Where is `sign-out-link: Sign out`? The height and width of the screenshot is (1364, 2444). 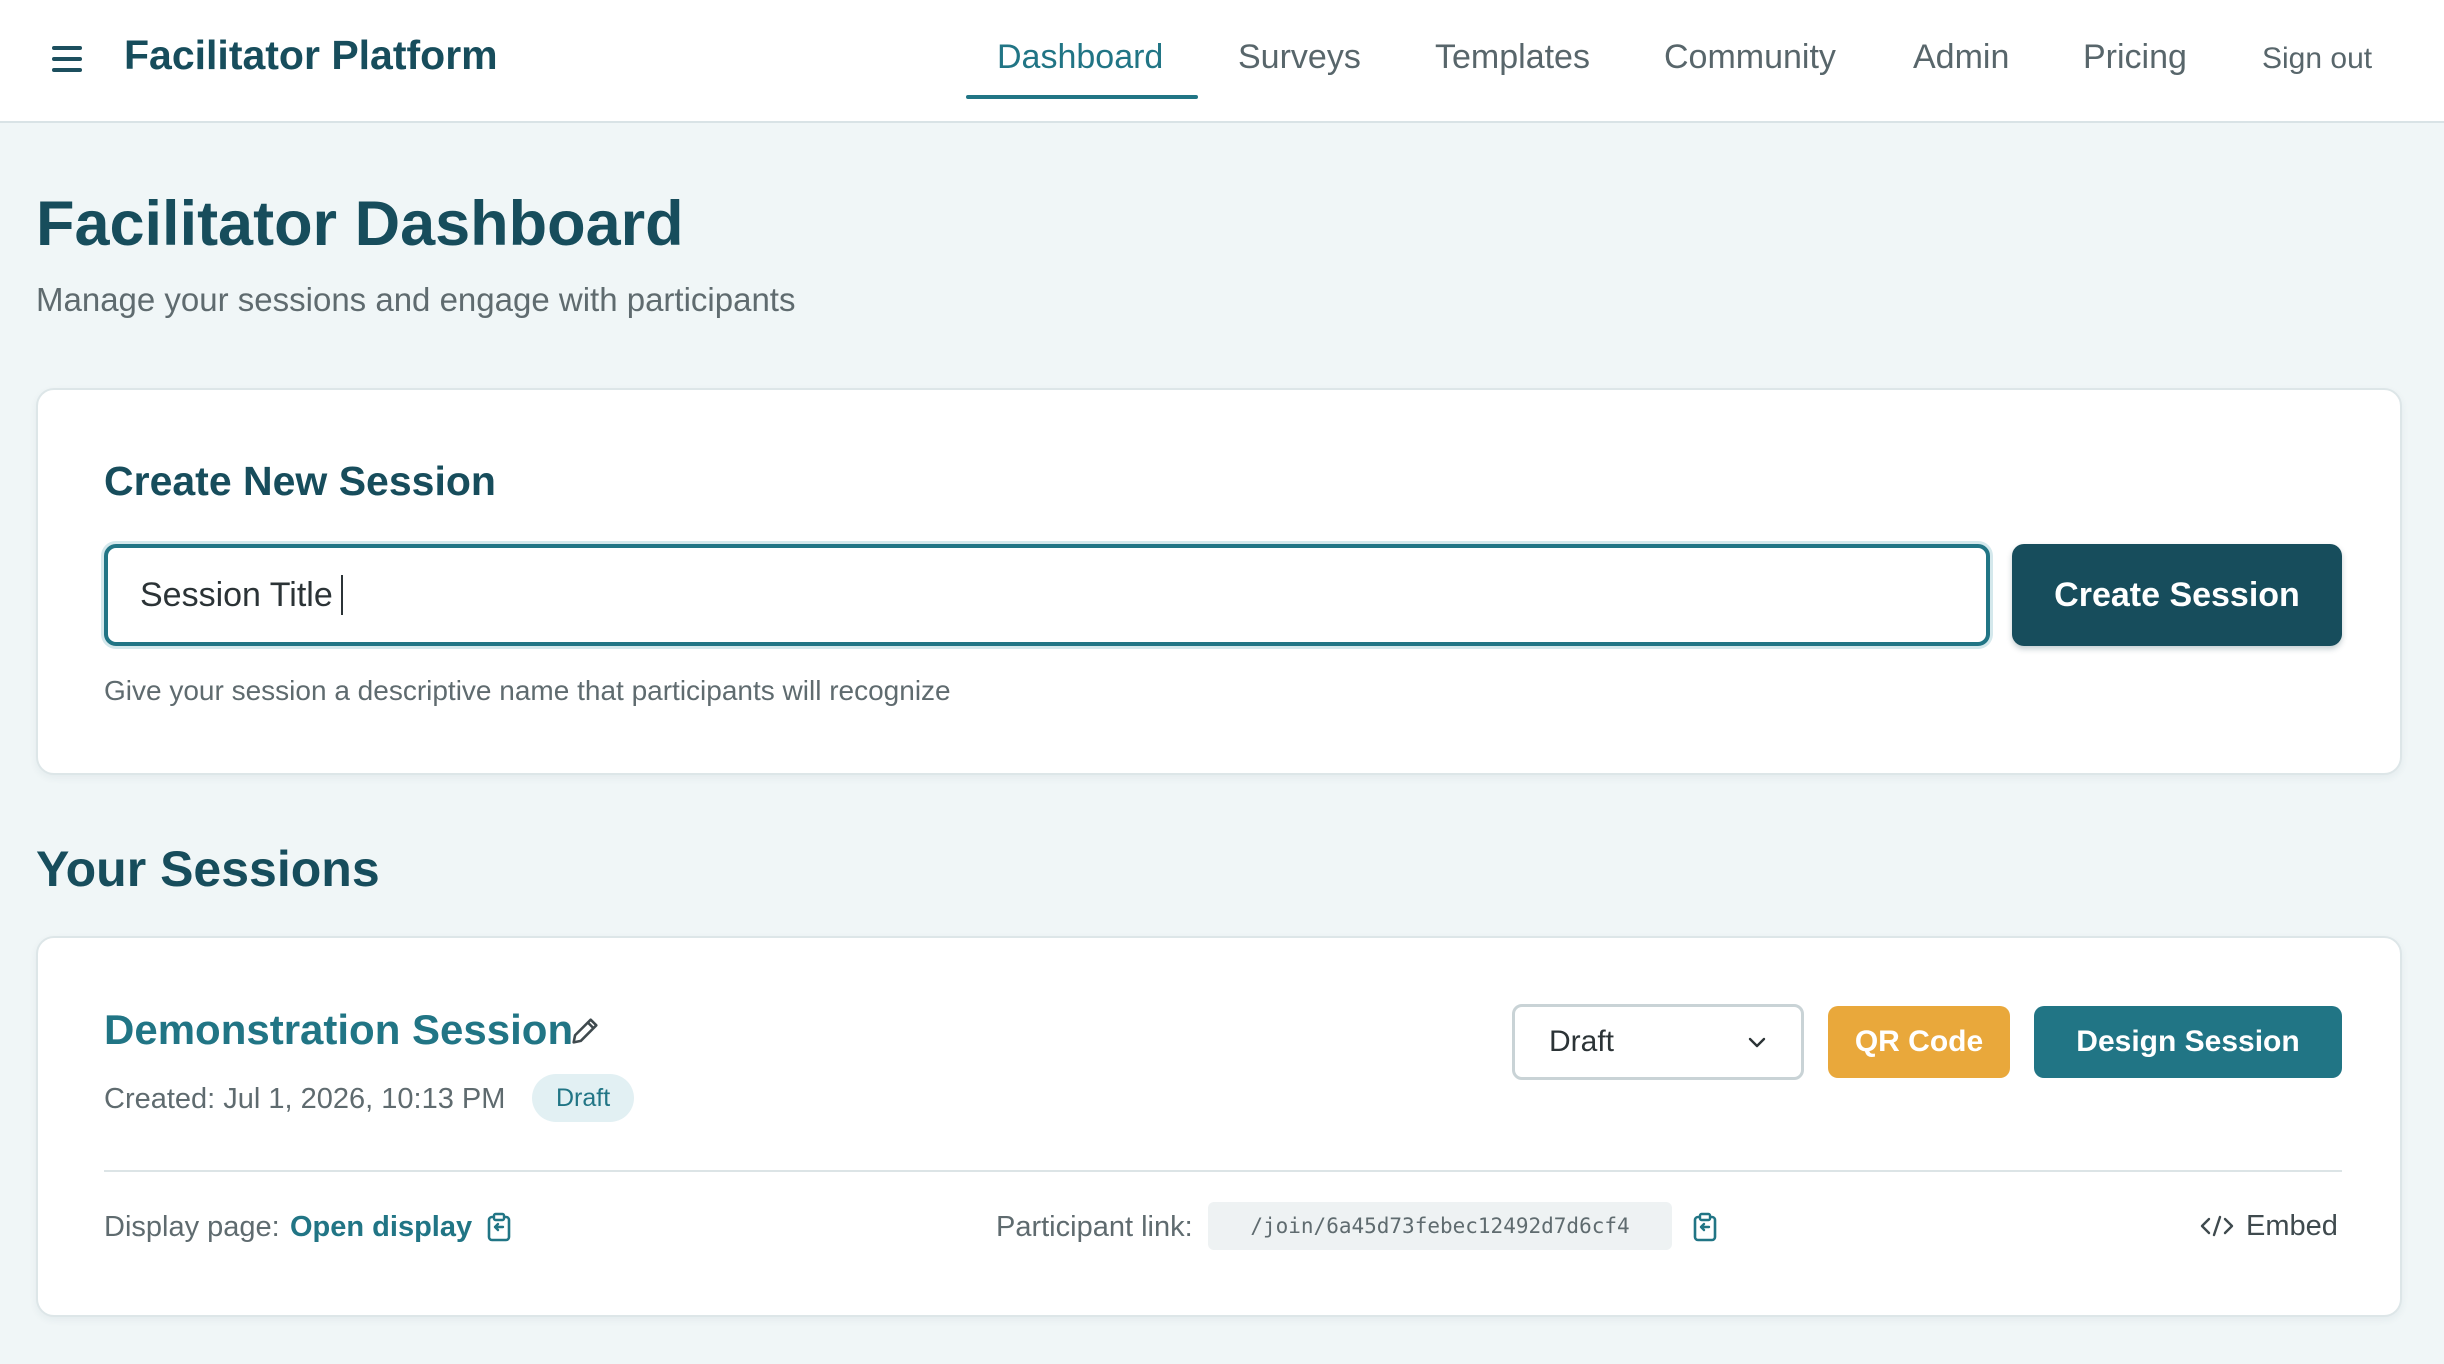
sign-out-link: Sign out is located at coordinates (2317, 59).